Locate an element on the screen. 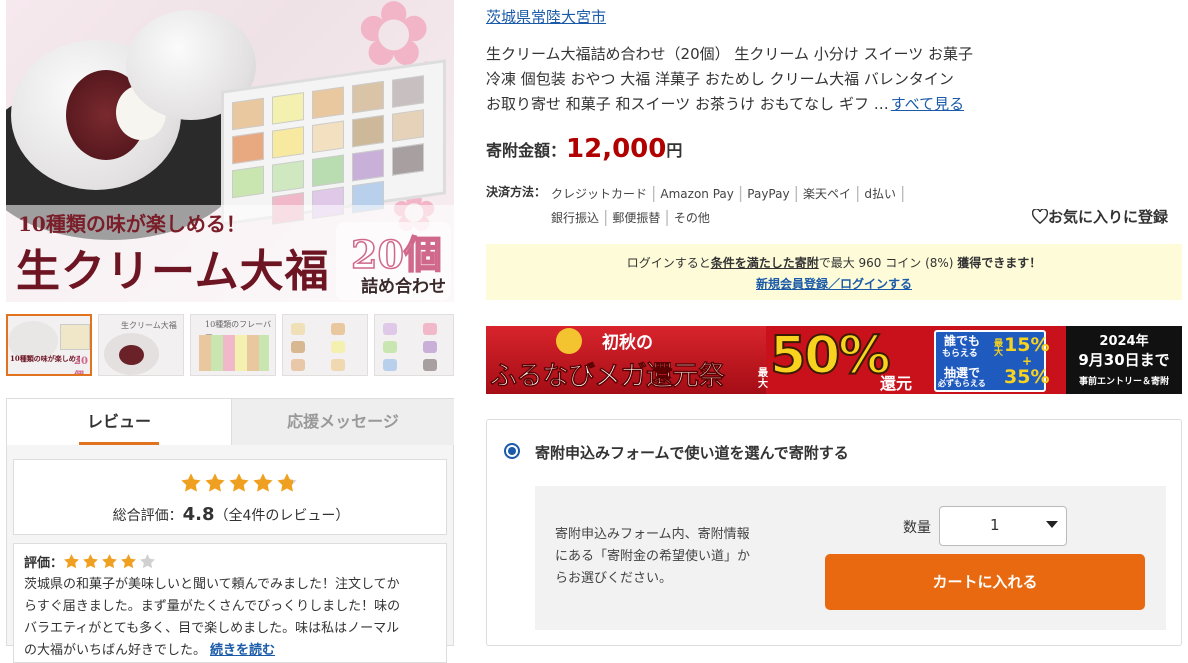 This screenshot has height=663, width=1188. use-form-radio is located at coordinates (512, 451).